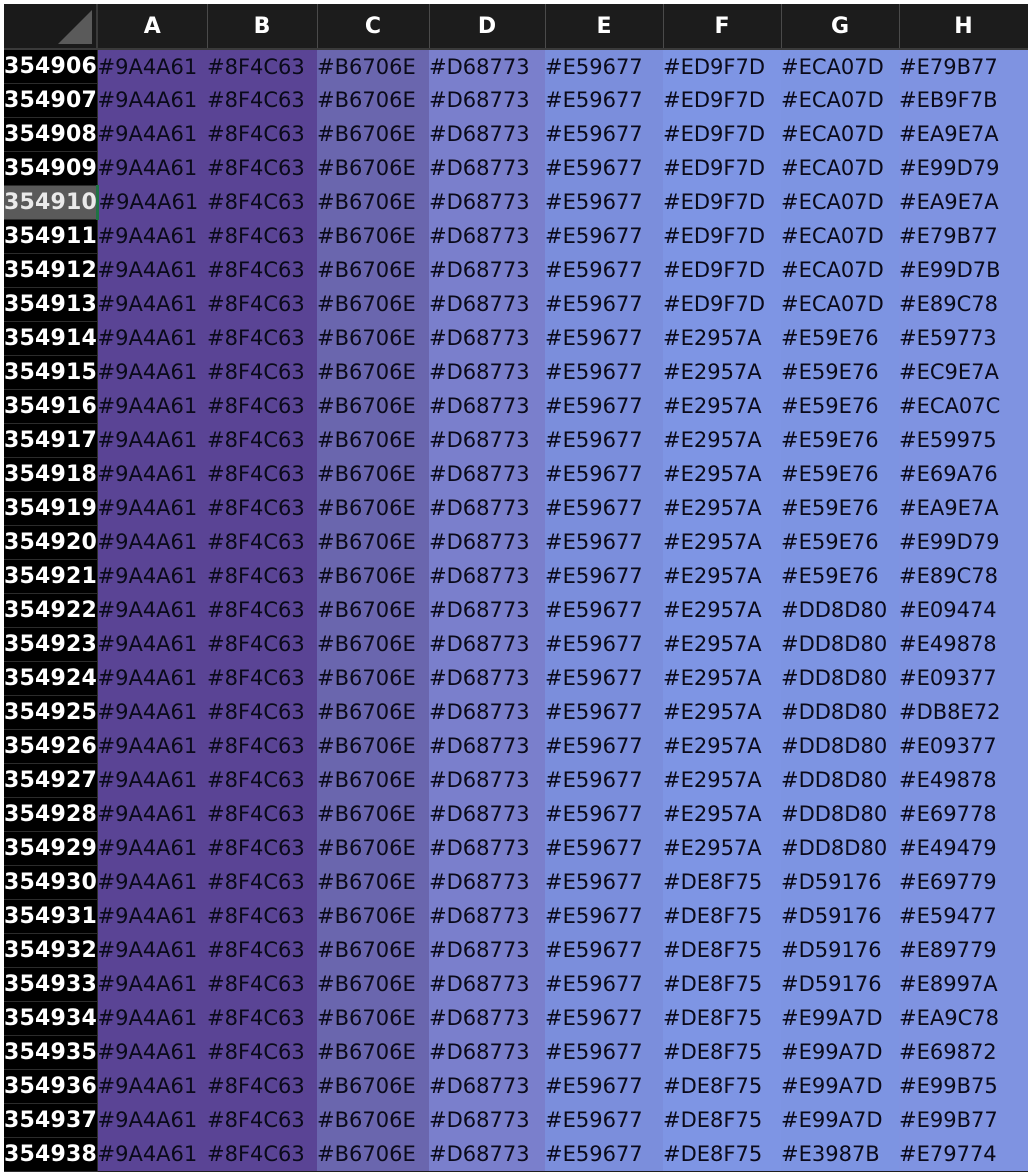 Image resolution: width=1032 pixels, height=1176 pixels. Describe the element at coordinates (152, 916) in the screenshot. I see `cell-a354931: #9A4A61` at that location.